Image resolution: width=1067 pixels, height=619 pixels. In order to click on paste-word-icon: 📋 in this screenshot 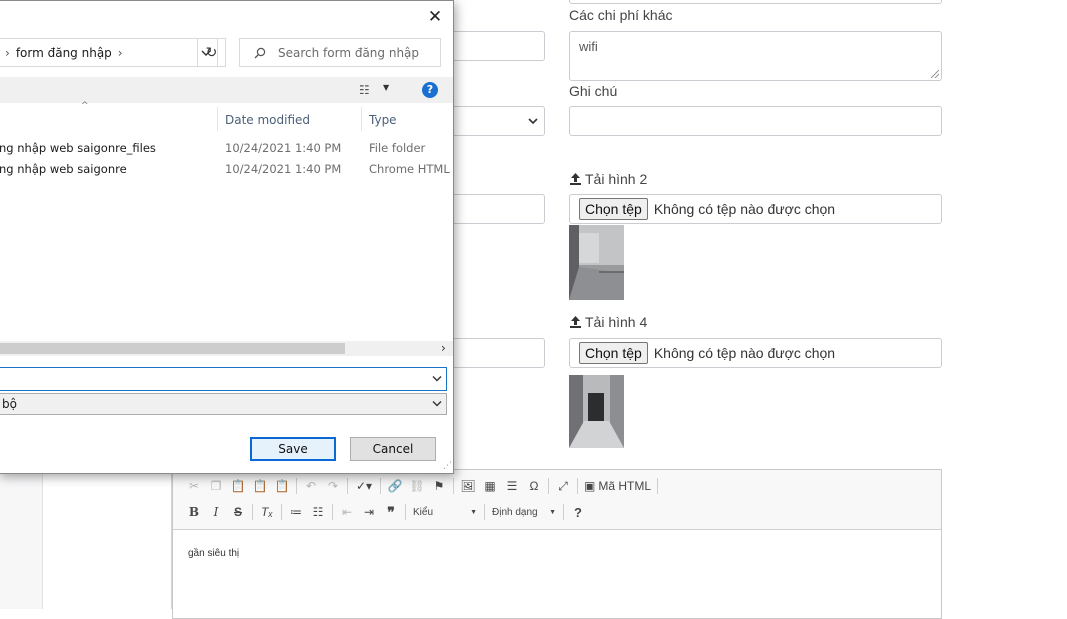, I will do `click(282, 486)`.